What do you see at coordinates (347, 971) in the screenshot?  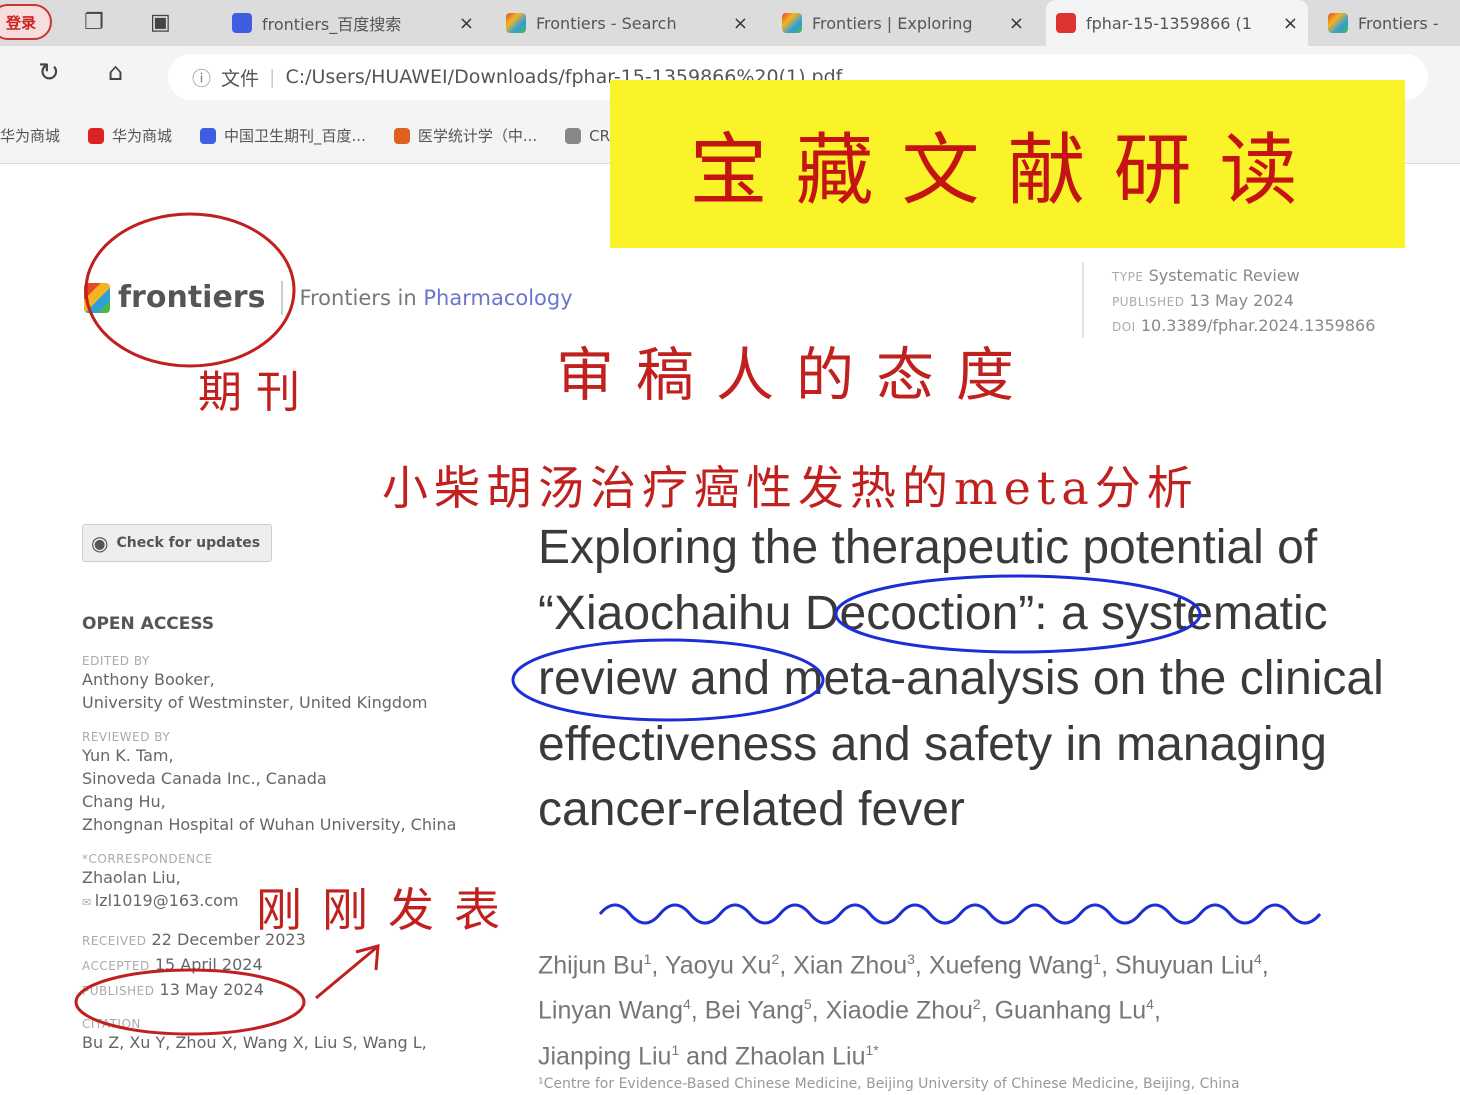 I see `arrow-icon` at bounding box center [347, 971].